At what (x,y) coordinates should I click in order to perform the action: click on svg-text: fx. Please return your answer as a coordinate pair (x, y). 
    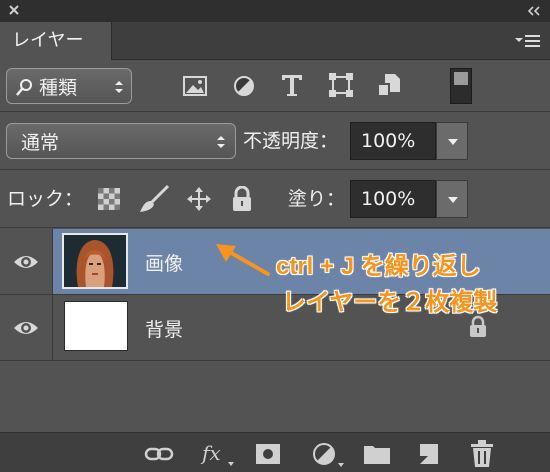
    Looking at the image, I should click on (210, 453).